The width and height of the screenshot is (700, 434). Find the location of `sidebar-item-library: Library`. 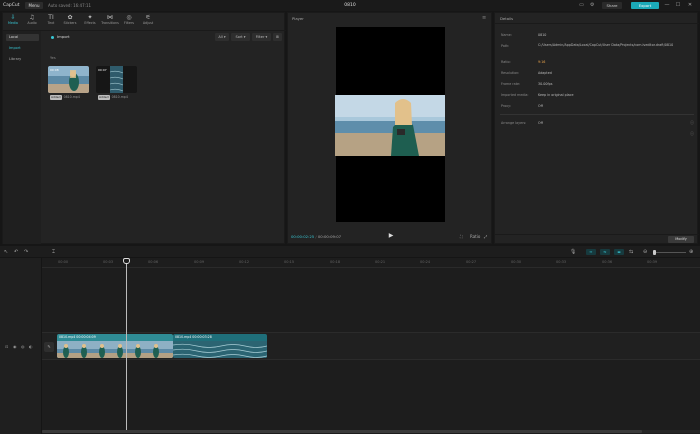

sidebar-item-library: Library is located at coordinates (22, 59).